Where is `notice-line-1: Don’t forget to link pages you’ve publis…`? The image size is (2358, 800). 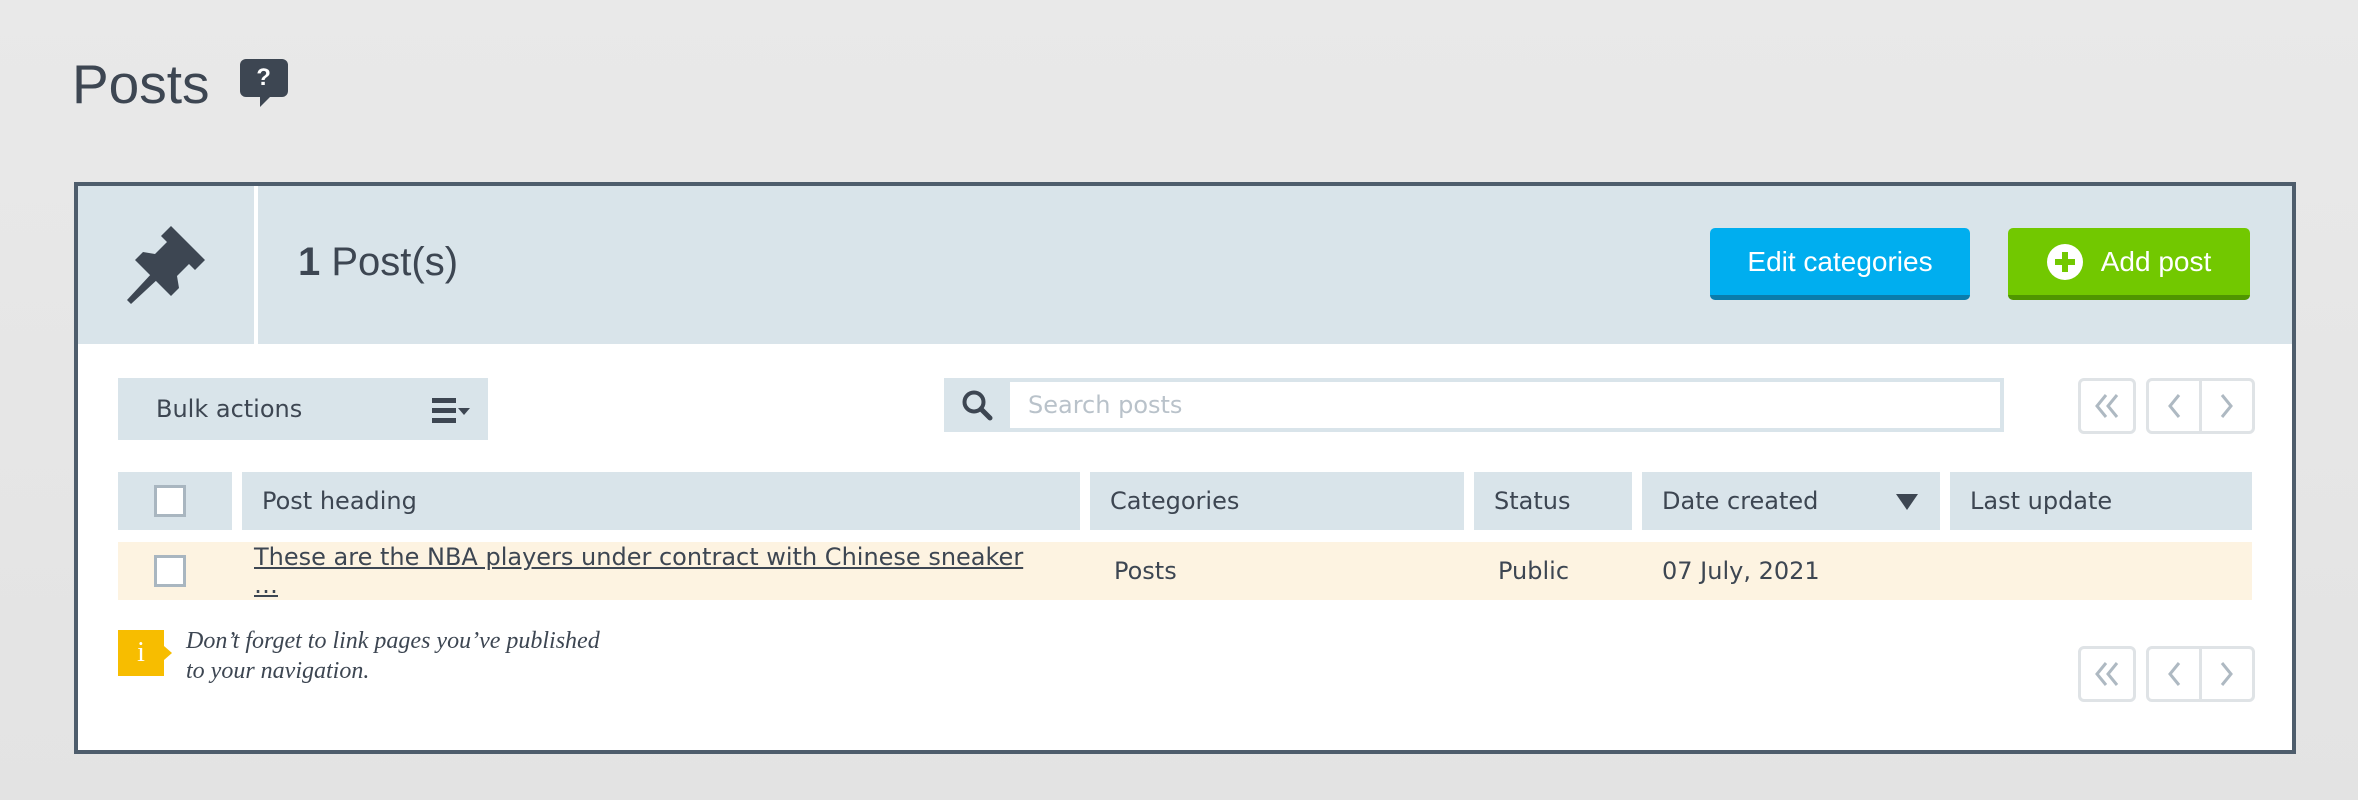 notice-line-1: Don’t forget to link pages you’ve publis… is located at coordinates (393, 641).